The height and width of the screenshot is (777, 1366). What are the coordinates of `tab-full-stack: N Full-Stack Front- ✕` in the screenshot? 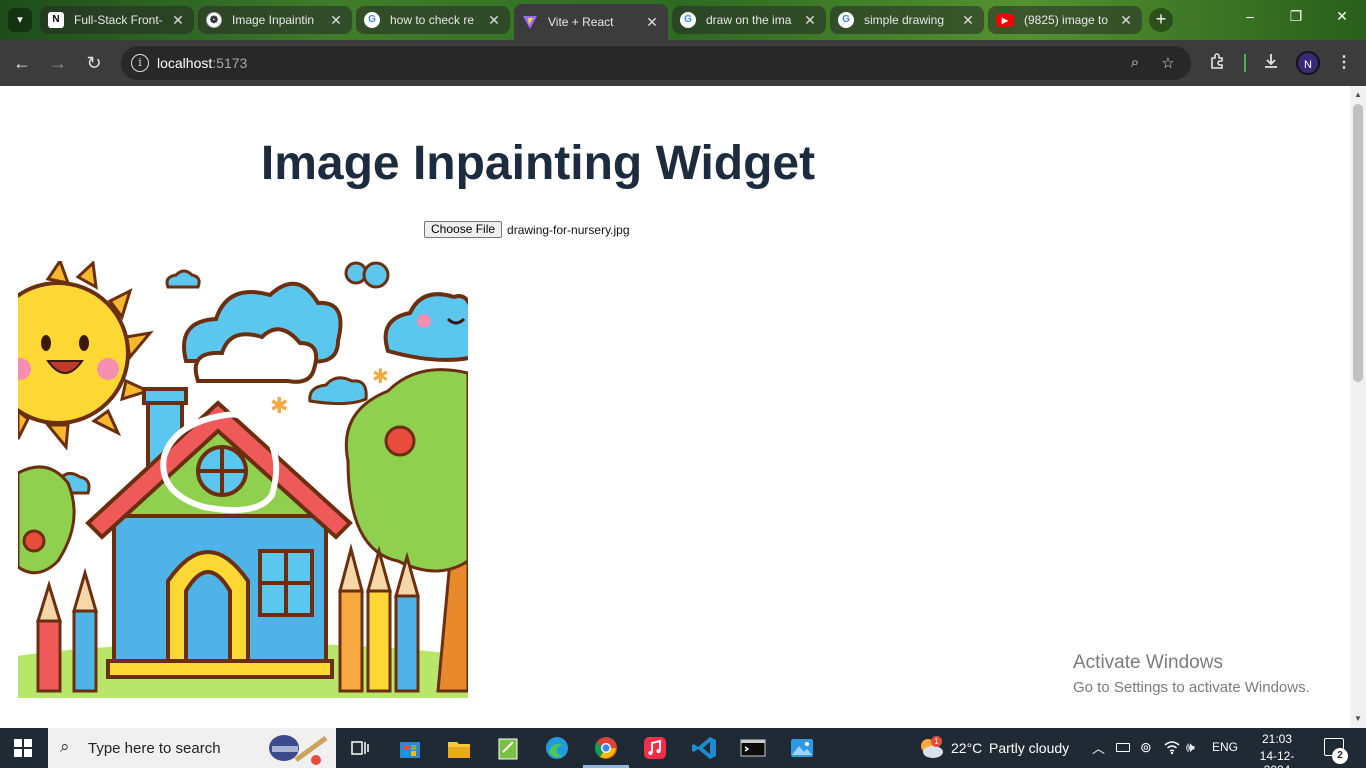 It's located at (117, 20).